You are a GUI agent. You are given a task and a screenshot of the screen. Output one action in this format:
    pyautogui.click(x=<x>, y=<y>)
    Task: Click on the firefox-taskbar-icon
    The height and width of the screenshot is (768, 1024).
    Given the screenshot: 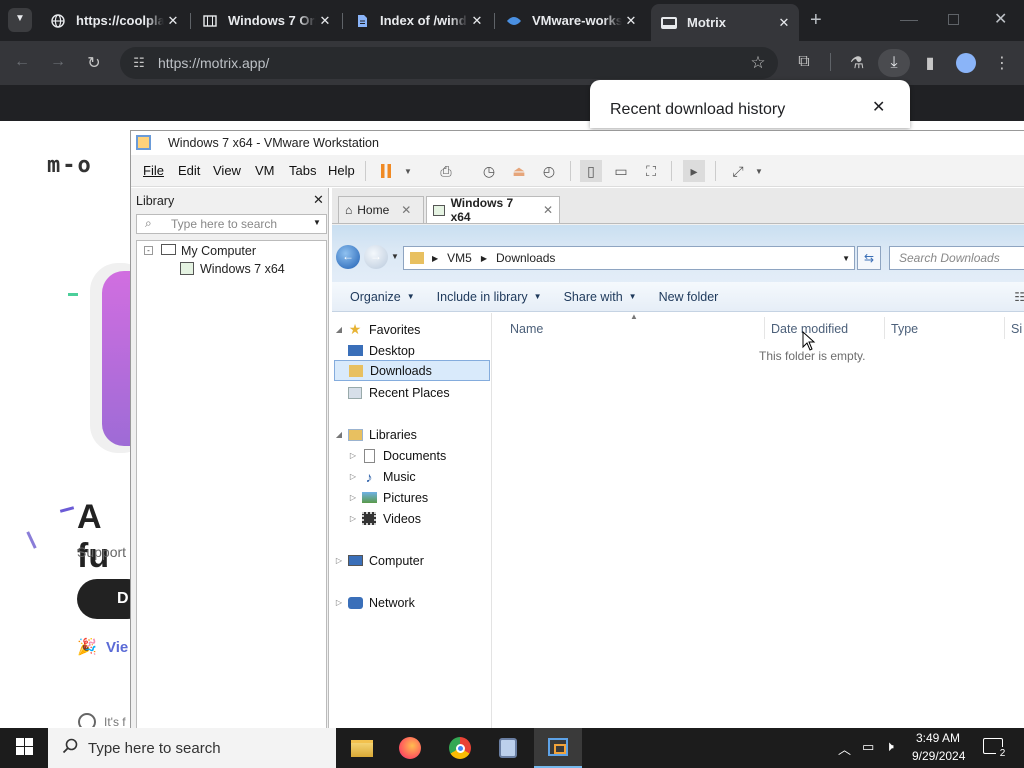 What is the action you would take?
    pyautogui.click(x=410, y=748)
    